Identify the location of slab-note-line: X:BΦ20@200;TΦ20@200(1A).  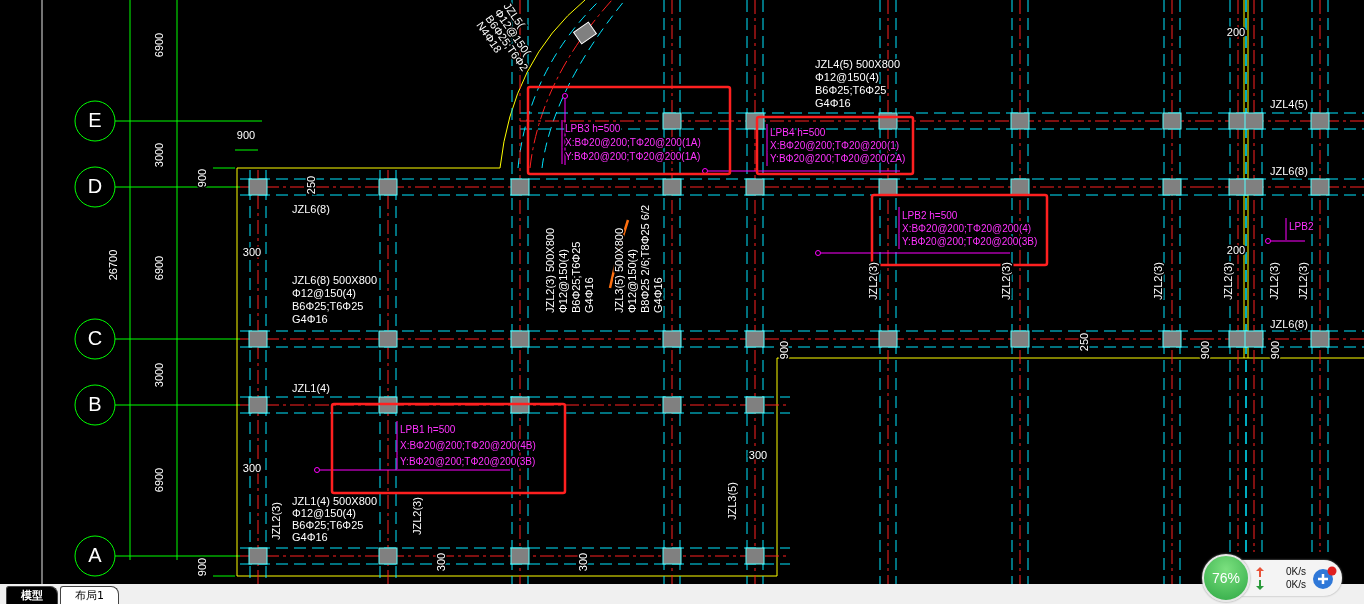
(633, 142).